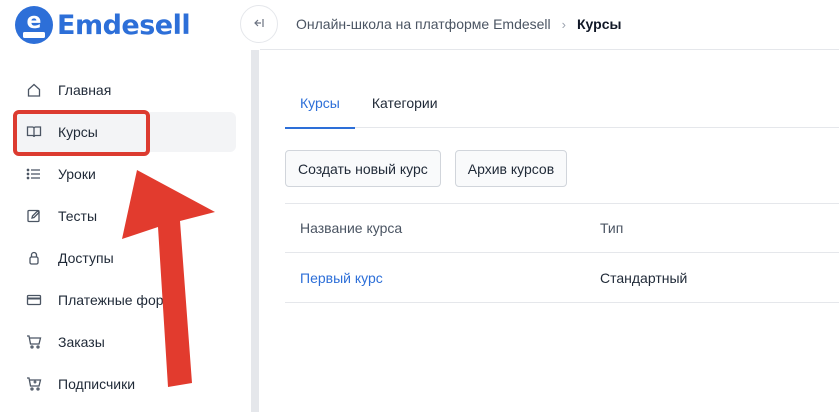 This screenshot has height=412, width=839. Describe the element at coordinates (320, 103) in the screenshot. I see `tab-courses: Курсы` at that location.